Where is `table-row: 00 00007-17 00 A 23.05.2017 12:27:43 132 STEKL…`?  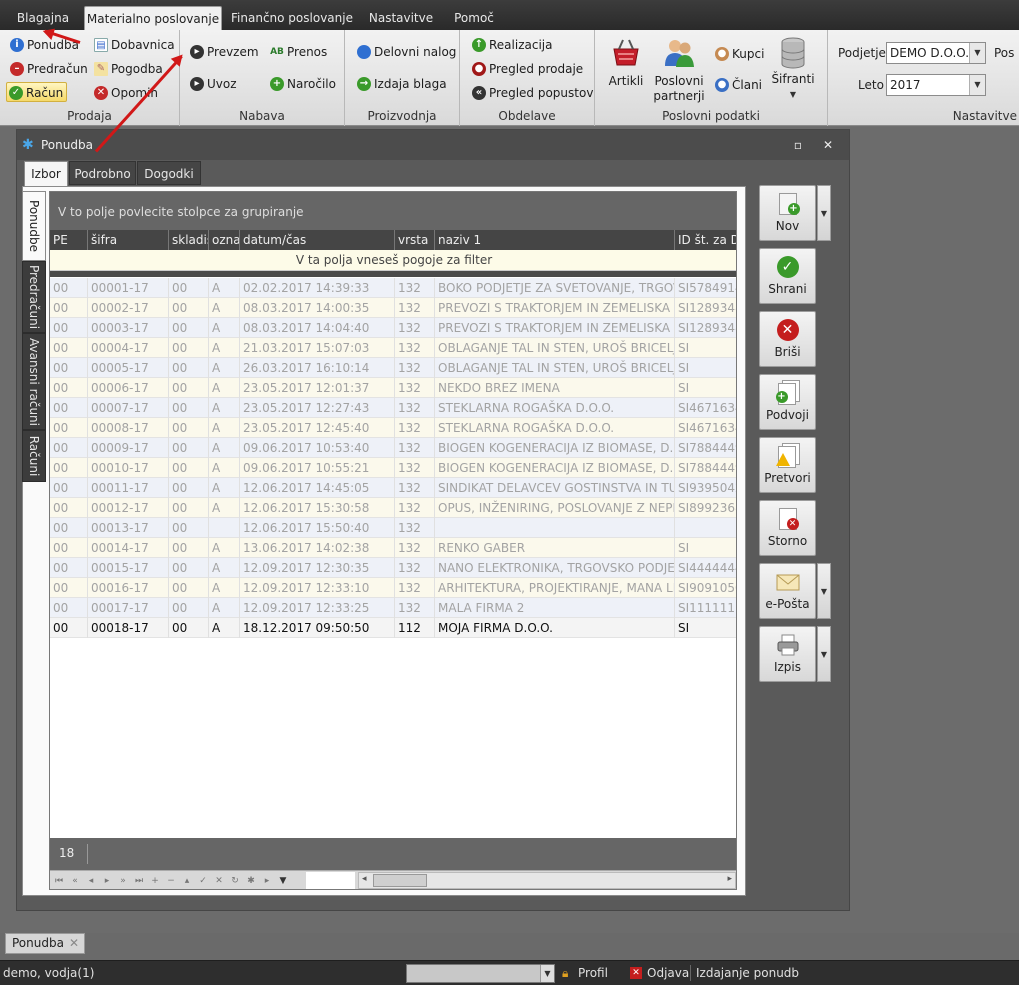 table-row: 00 00007-17 00 A 23.05.2017 12:27:43 132 STEKL… is located at coordinates (393, 408).